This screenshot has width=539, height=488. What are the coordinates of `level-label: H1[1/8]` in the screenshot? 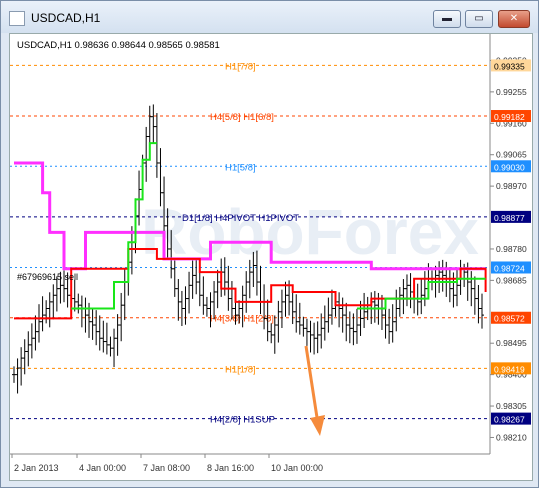 It's located at (240, 369).